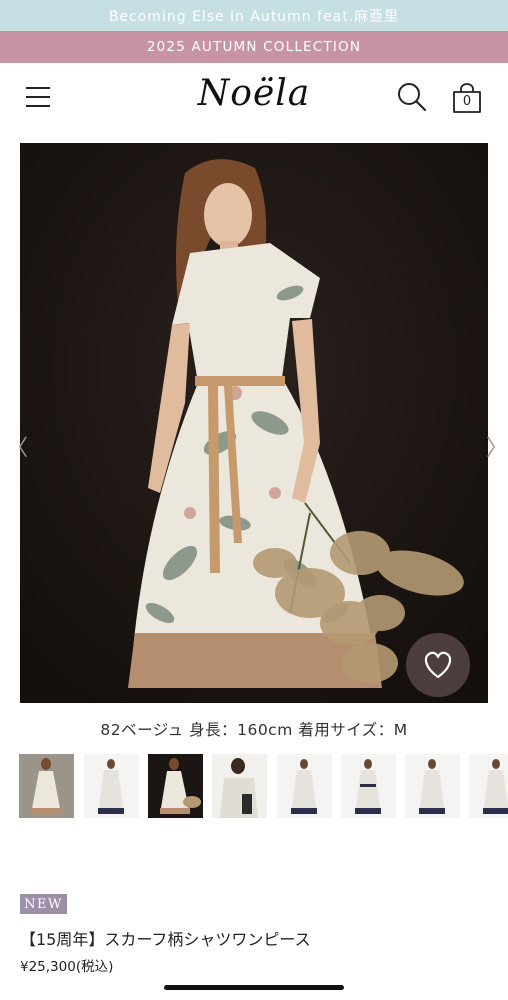 This screenshot has width=508, height=1000. I want to click on image-caption: 82ベージュ 身長：160cm 着用サイズ：M, so click(254, 730).